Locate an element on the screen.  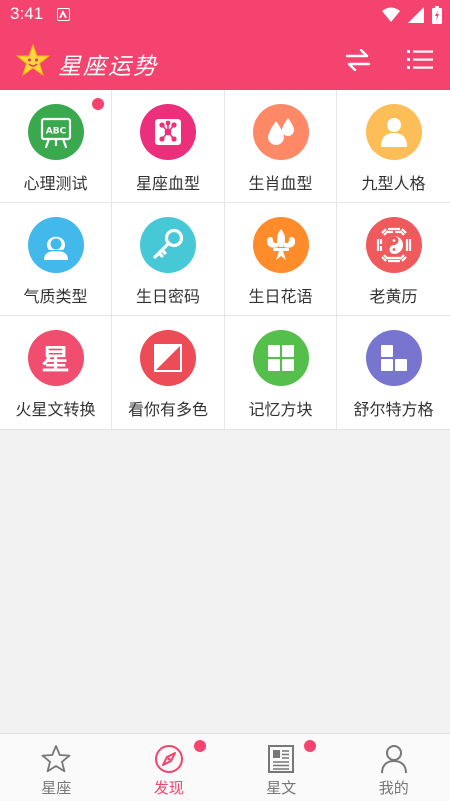
status-time: 3:41 is located at coordinates (27, 13).